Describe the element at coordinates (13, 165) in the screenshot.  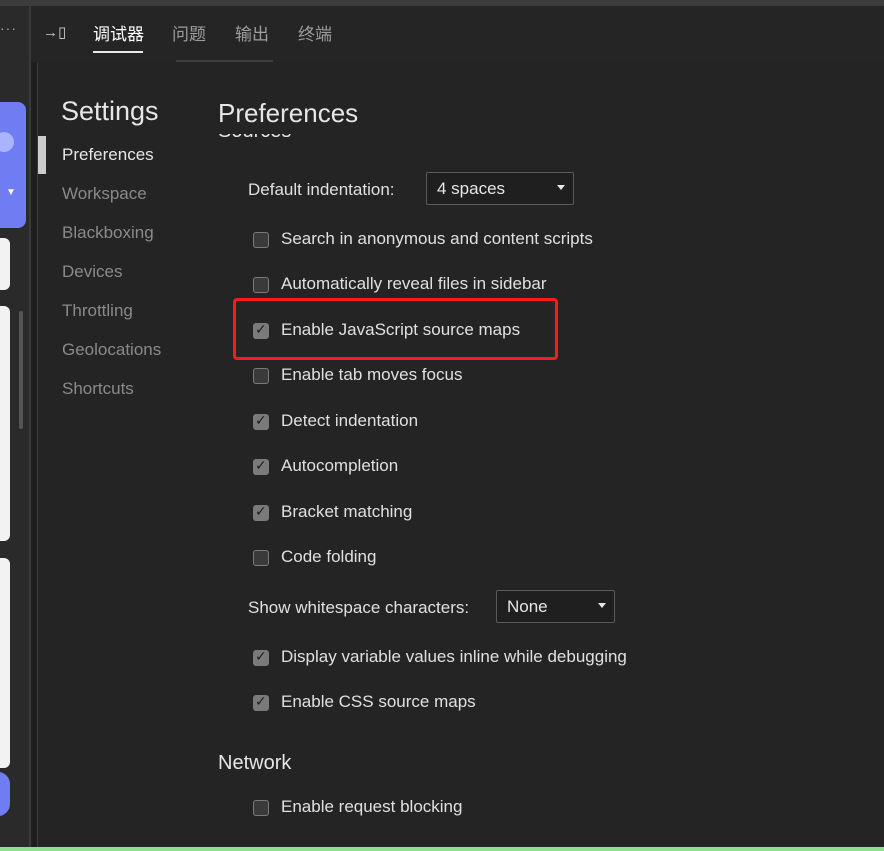
I see `background-app-header: ▼` at that location.